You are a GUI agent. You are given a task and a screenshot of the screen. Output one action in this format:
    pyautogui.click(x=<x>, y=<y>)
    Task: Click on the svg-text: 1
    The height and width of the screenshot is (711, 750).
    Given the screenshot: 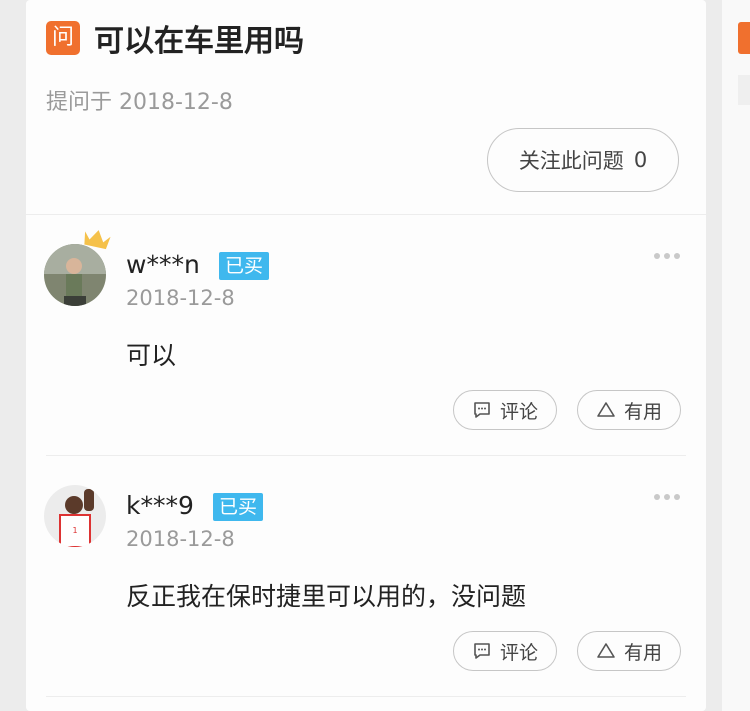 What is the action you would take?
    pyautogui.click(x=74, y=530)
    